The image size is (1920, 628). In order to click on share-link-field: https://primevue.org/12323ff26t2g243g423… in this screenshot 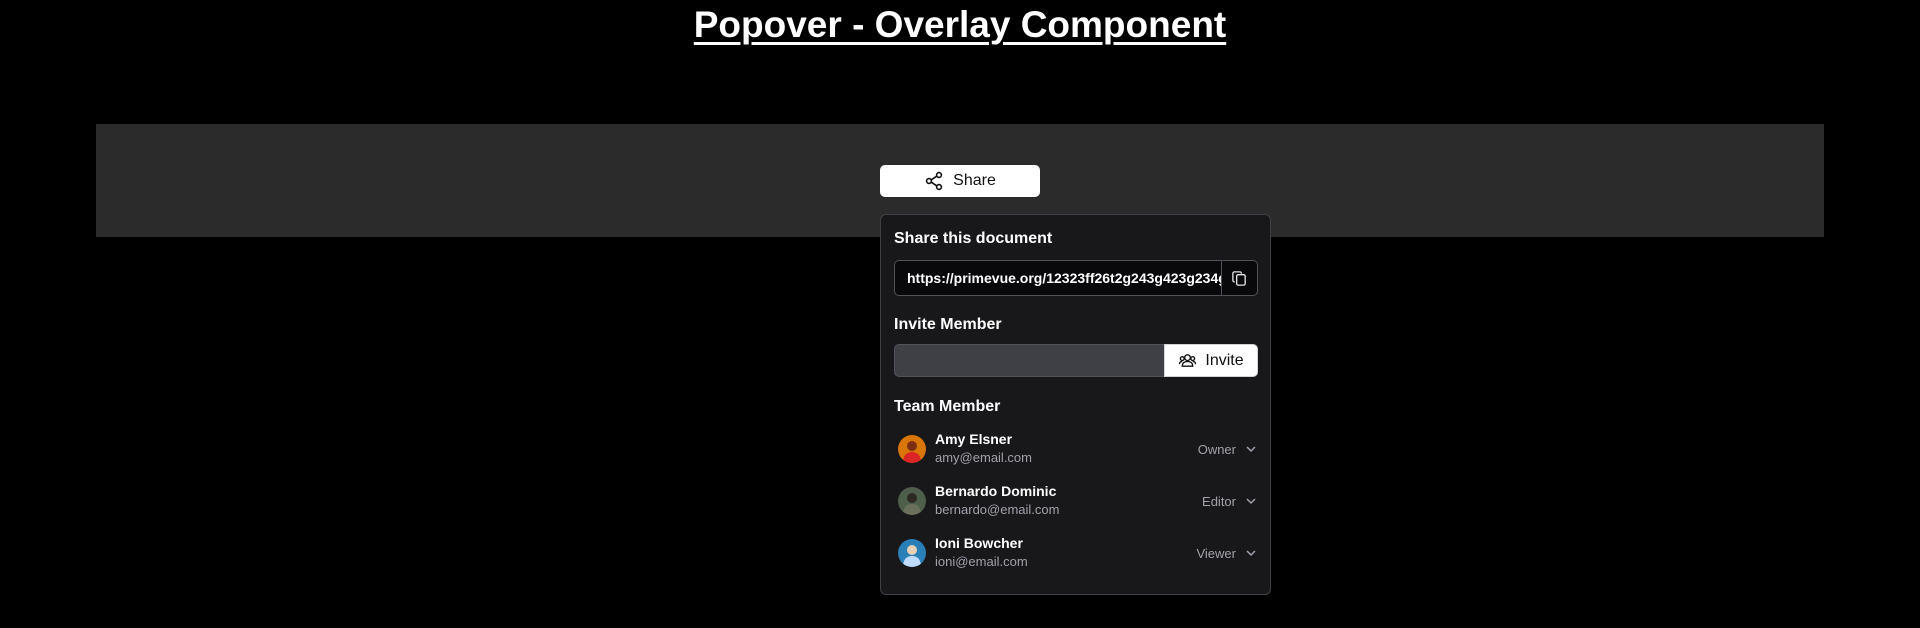, I will do `click(1057, 278)`.